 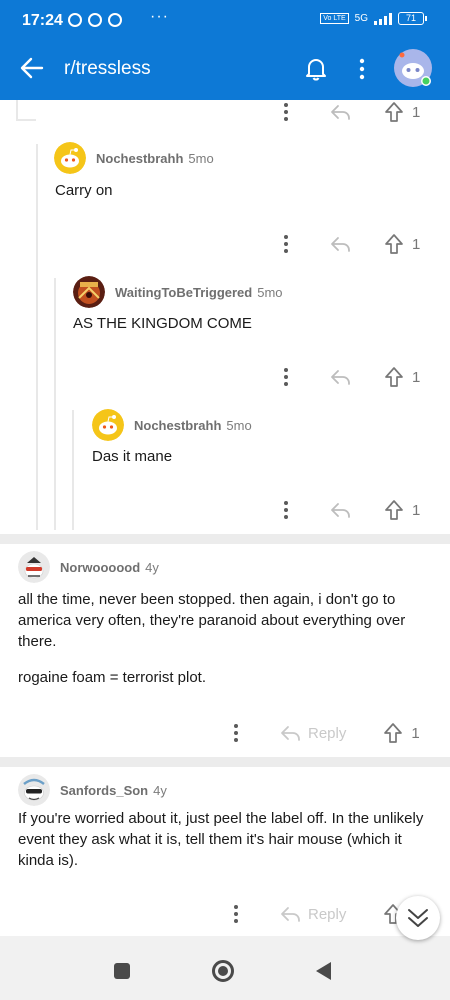 What do you see at coordinates (107, 68) in the screenshot?
I see `page-title: r/tressless` at bounding box center [107, 68].